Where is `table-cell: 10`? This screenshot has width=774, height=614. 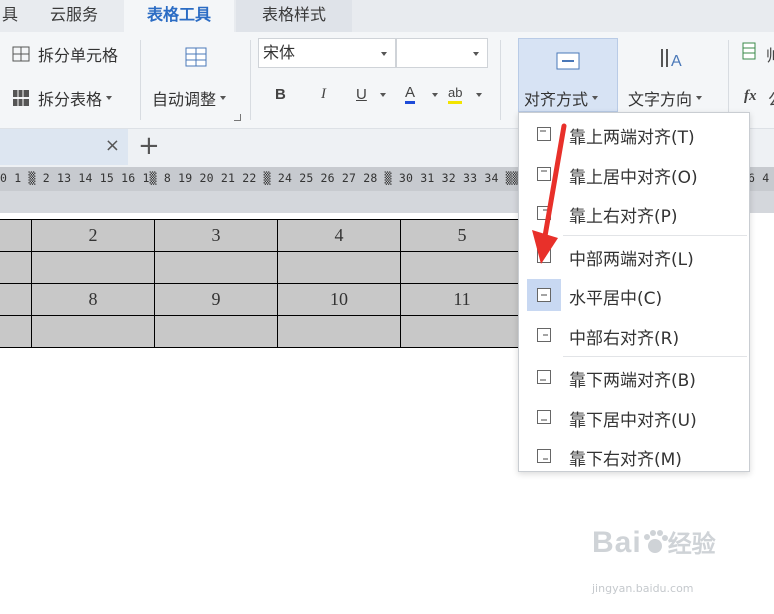
table-cell: 10 is located at coordinates (339, 299).